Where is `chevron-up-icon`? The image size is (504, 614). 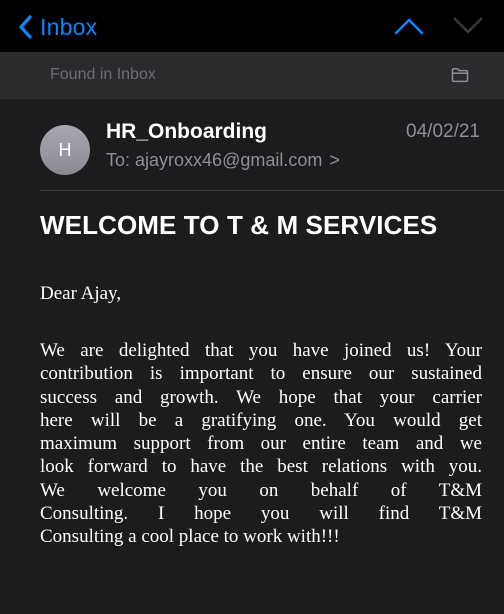 chevron-up-icon is located at coordinates (409, 26).